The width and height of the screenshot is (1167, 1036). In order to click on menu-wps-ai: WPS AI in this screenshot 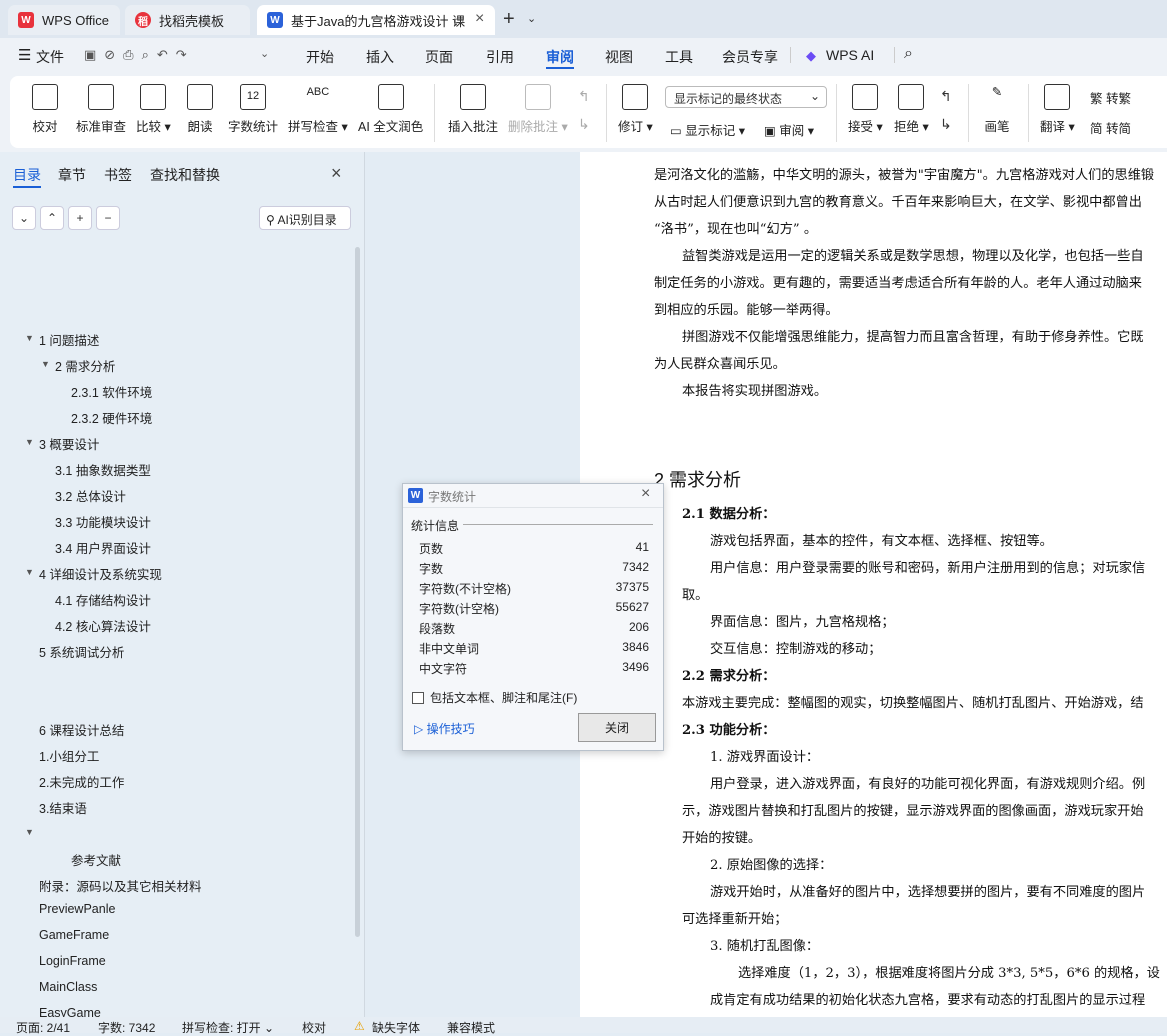, I will do `click(850, 55)`.